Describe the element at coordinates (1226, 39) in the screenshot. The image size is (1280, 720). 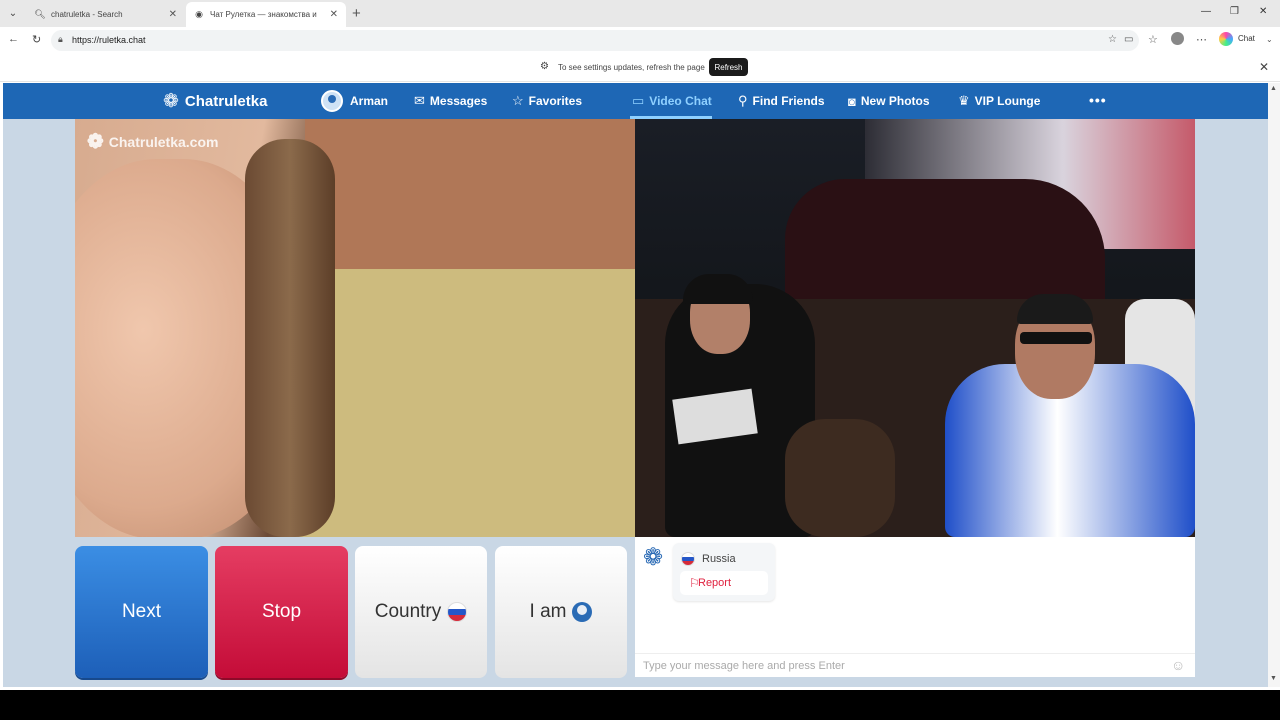
I see `copilot-icon` at that location.